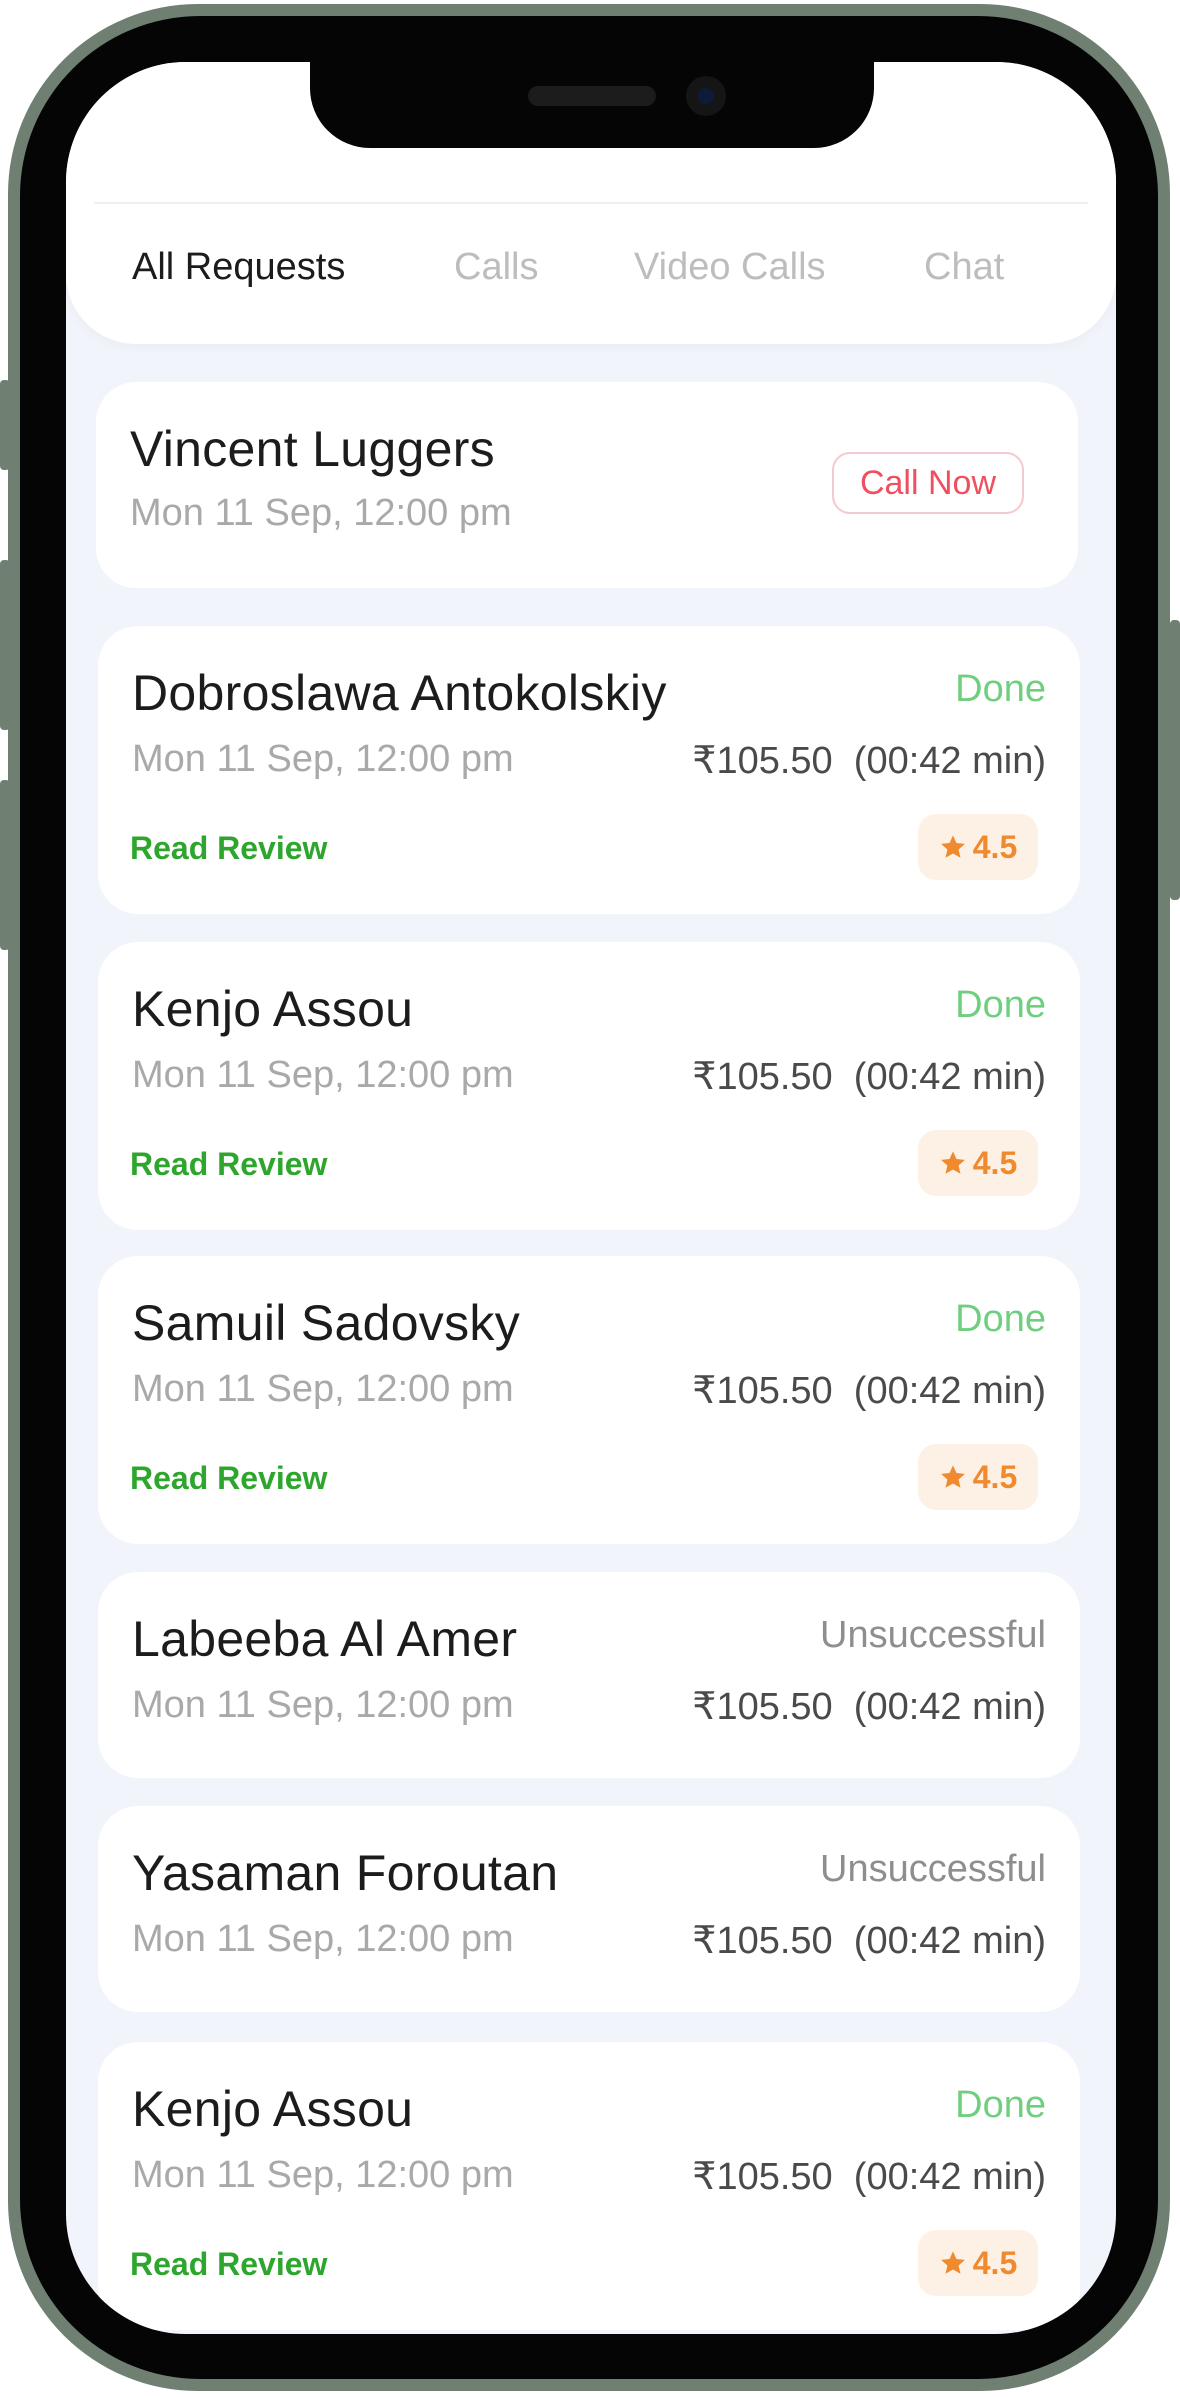 Image resolution: width=1180 pixels, height=2397 pixels. I want to click on power-button, so click(1175, 760).